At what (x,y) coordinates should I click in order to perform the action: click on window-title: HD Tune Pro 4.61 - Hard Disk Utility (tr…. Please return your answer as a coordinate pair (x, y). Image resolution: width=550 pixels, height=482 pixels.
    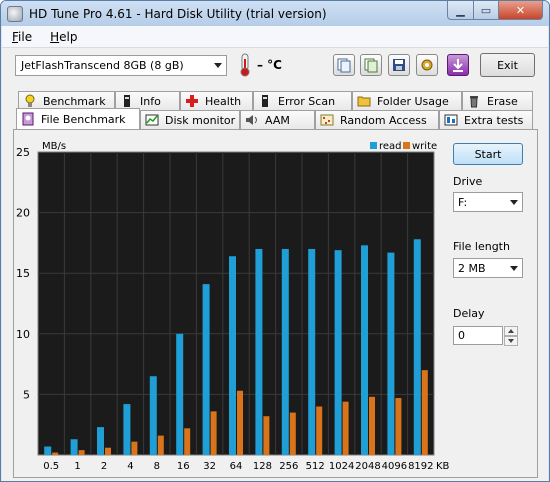
    Looking at the image, I should click on (178, 13).